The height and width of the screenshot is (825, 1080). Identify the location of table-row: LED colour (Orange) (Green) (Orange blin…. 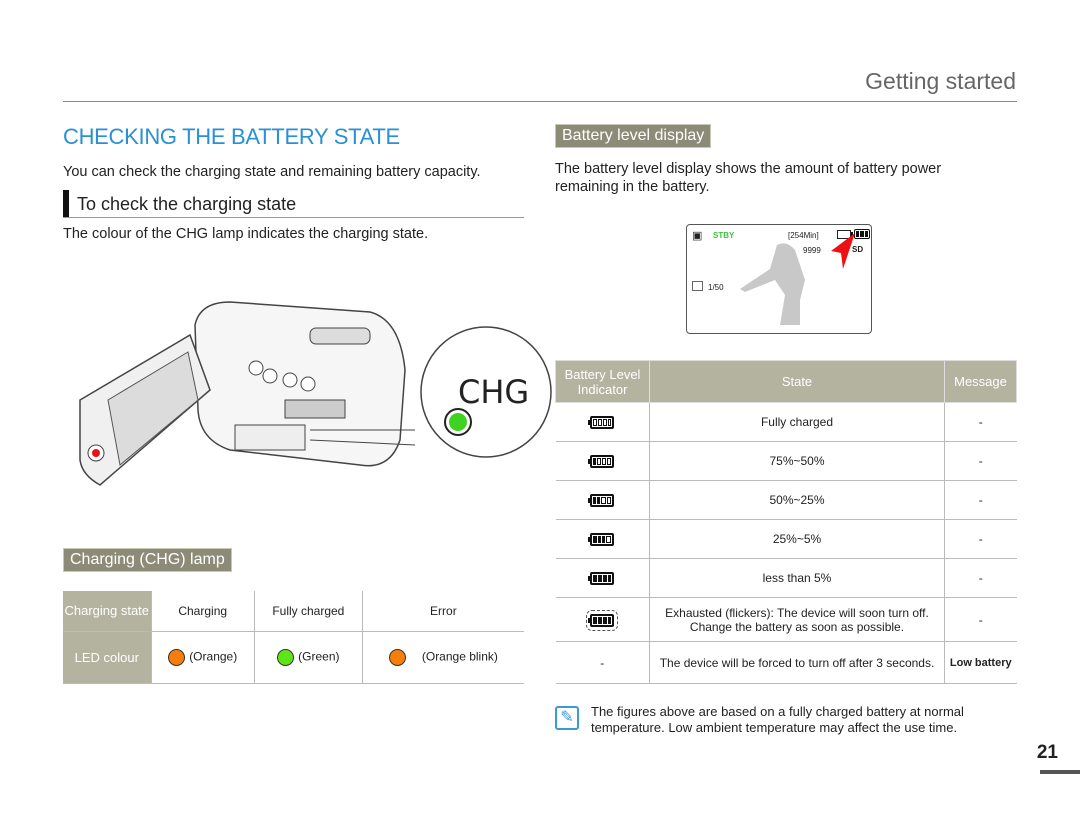
(293, 657).